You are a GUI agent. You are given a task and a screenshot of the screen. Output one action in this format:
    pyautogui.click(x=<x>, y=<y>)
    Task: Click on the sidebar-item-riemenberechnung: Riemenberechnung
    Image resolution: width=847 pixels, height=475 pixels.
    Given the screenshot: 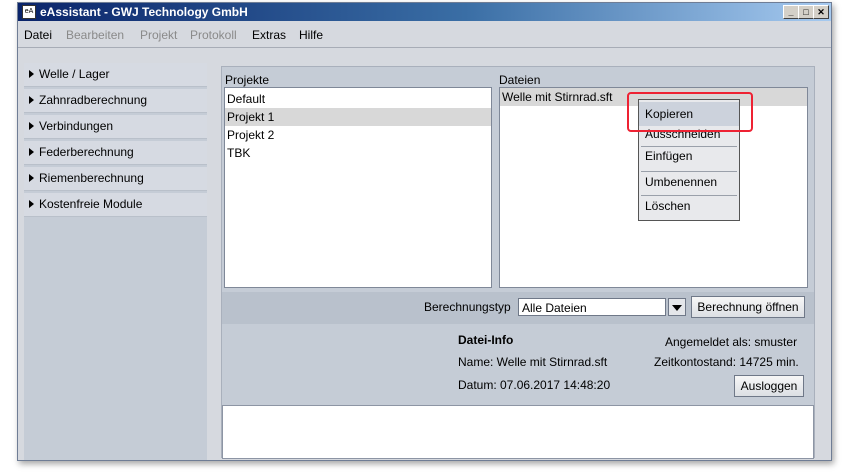 What is the action you would take?
    pyautogui.click(x=115, y=179)
    